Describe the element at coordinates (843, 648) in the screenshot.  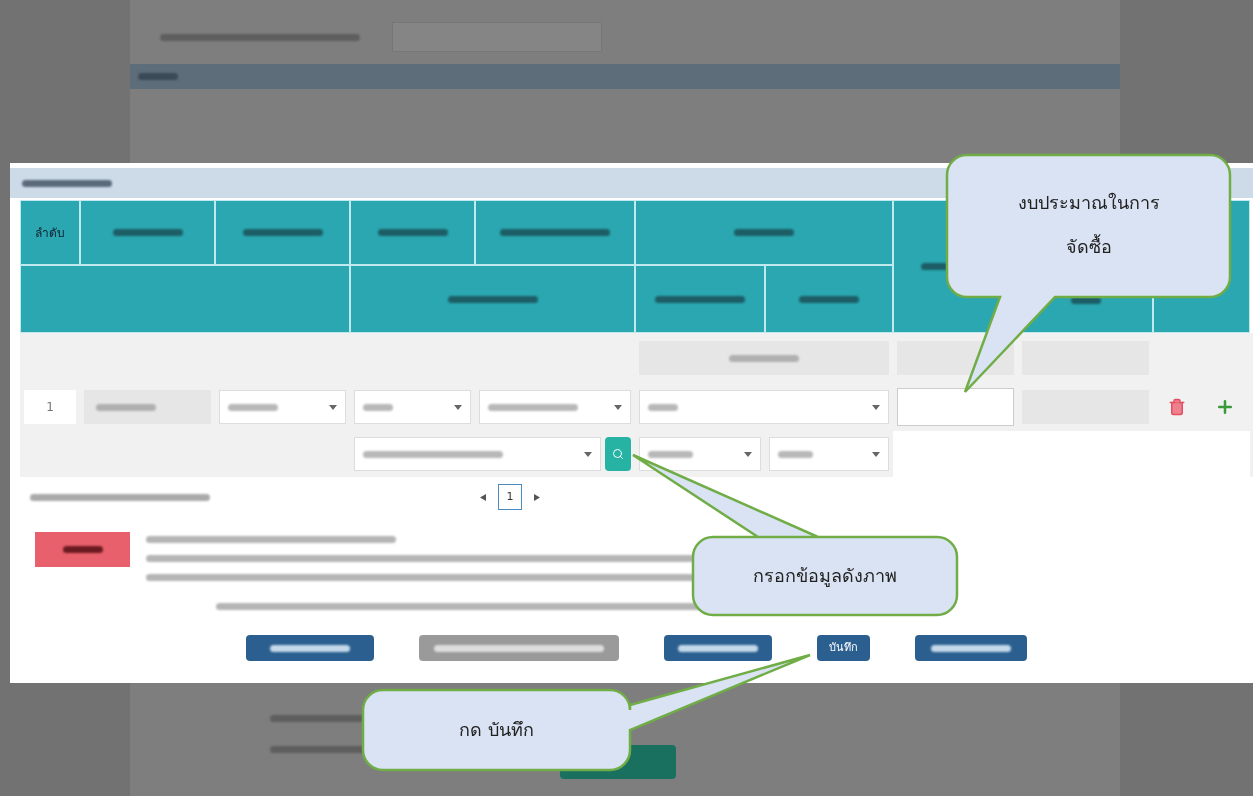
I see `dialog-button: บันทึก` at that location.